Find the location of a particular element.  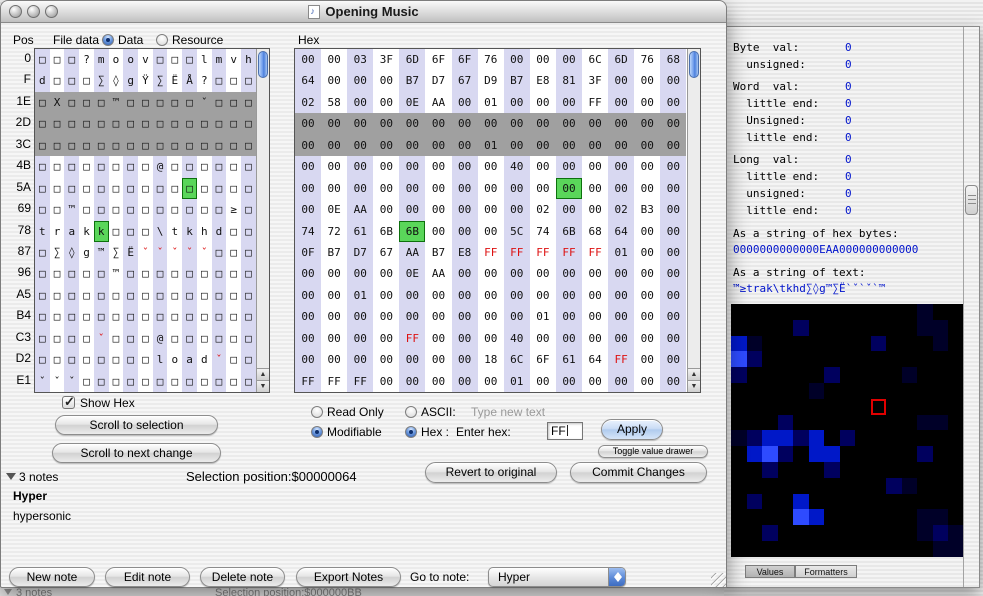

show-hex-checkbox is located at coordinates (68, 402).